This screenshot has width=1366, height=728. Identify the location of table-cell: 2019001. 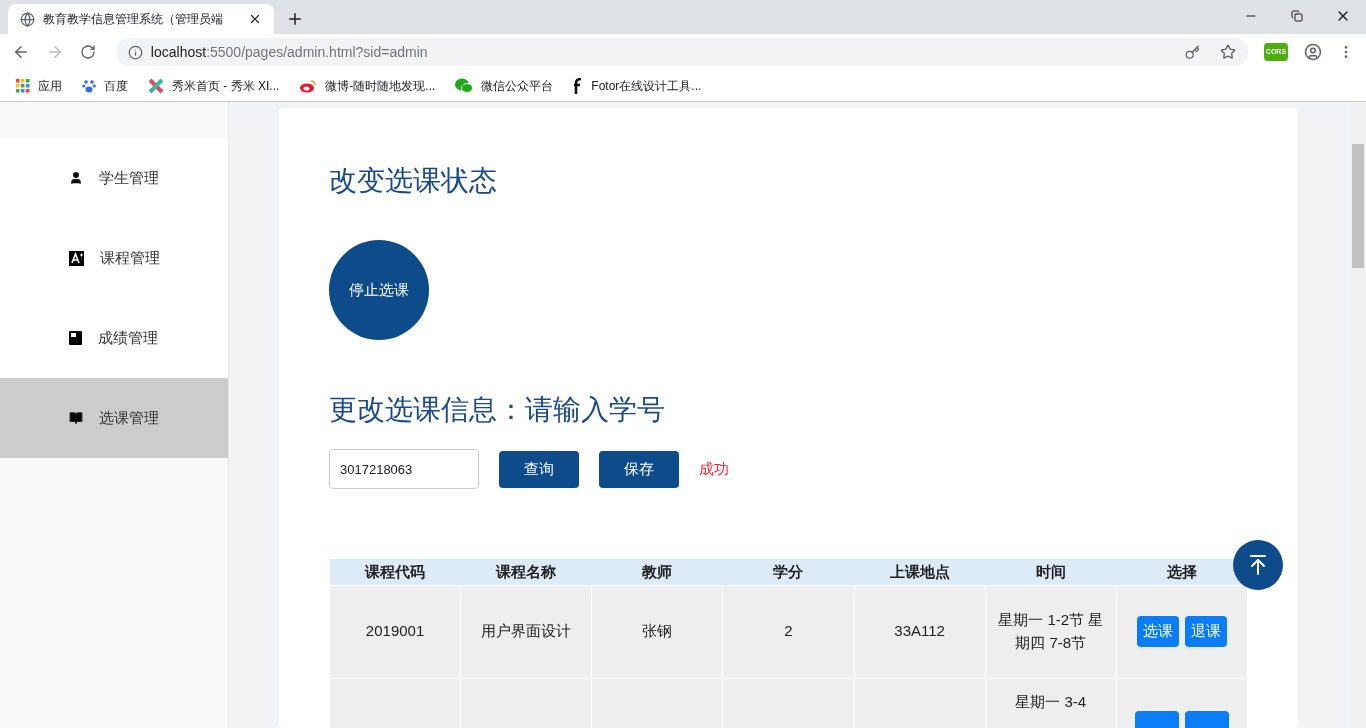
(395, 631).